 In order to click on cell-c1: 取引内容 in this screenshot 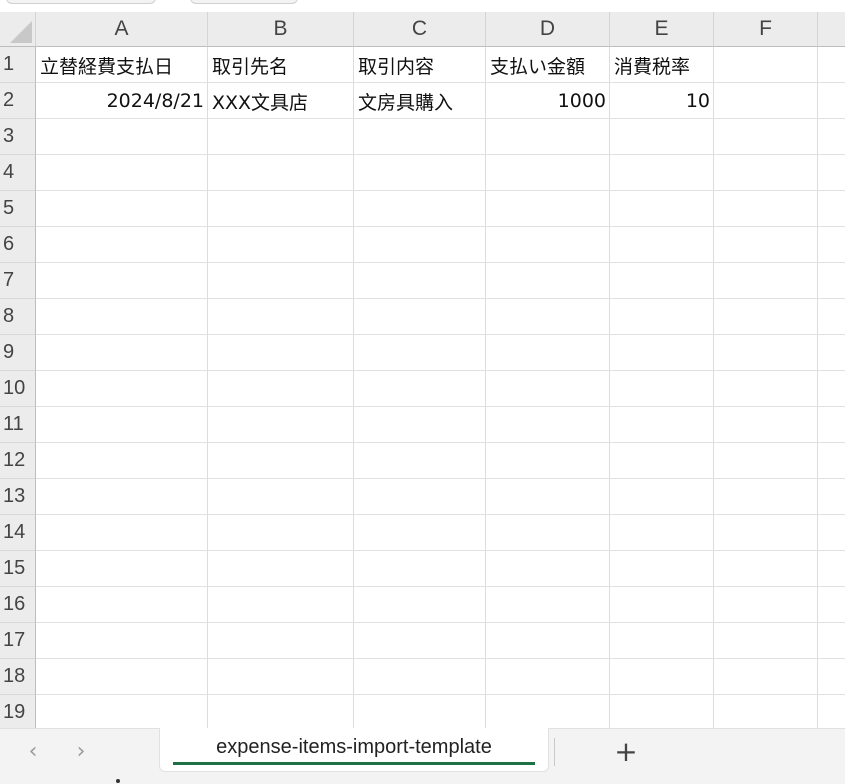, I will do `click(420, 65)`.